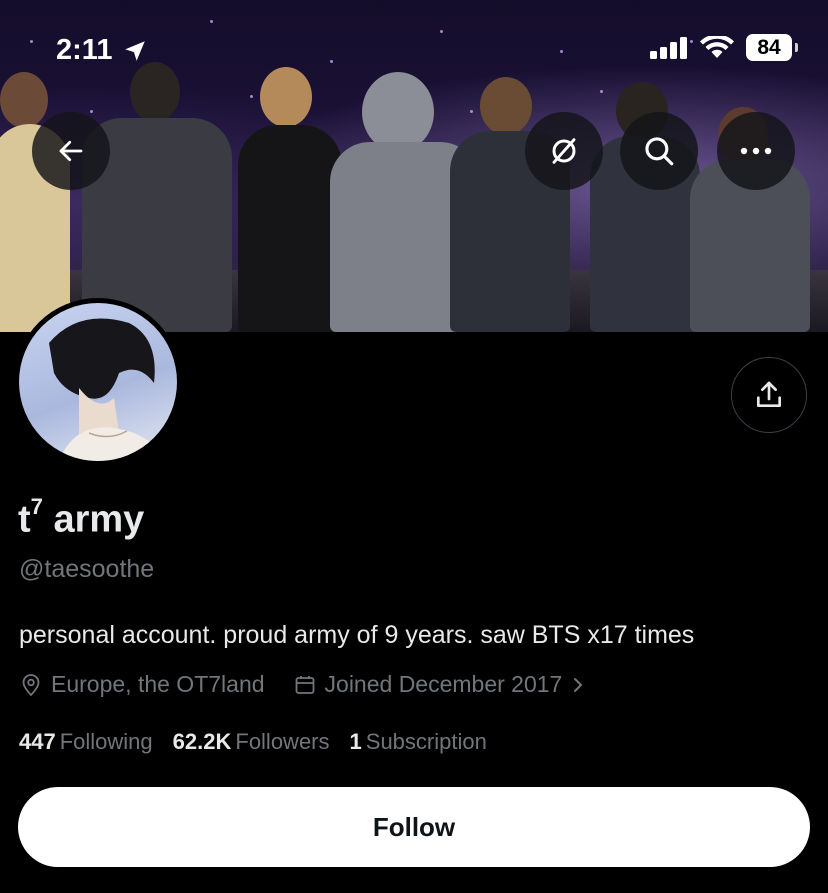  What do you see at coordinates (135, 51) in the screenshot?
I see `location-services-icon` at bounding box center [135, 51].